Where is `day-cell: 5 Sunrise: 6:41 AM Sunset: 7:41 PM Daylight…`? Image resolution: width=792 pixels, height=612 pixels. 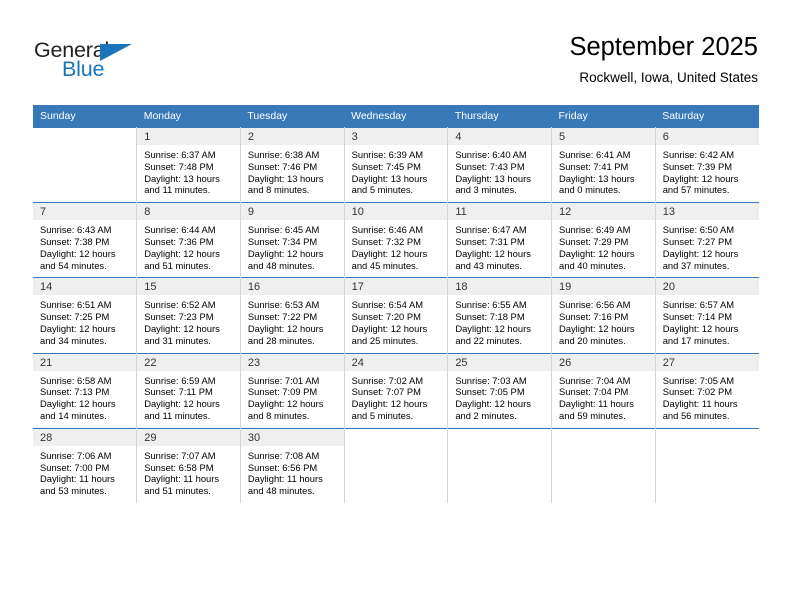
day-cell: 5 Sunrise: 6:41 AM Sunset: 7:41 PM Daylight… is located at coordinates (603, 164).